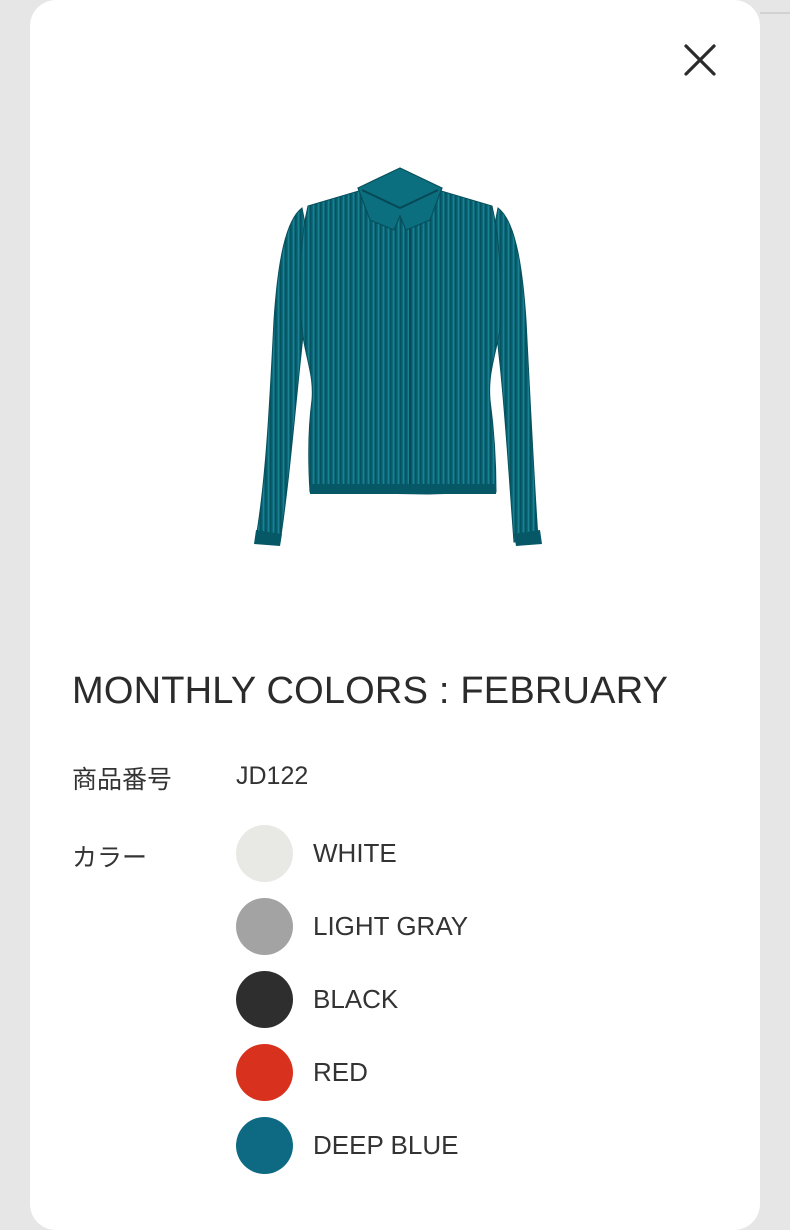 This screenshot has height=1230, width=790. What do you see at coordinates (110, 858) in the screenshot?
I see `color-label: カラー` at bounding box center [110, 858].